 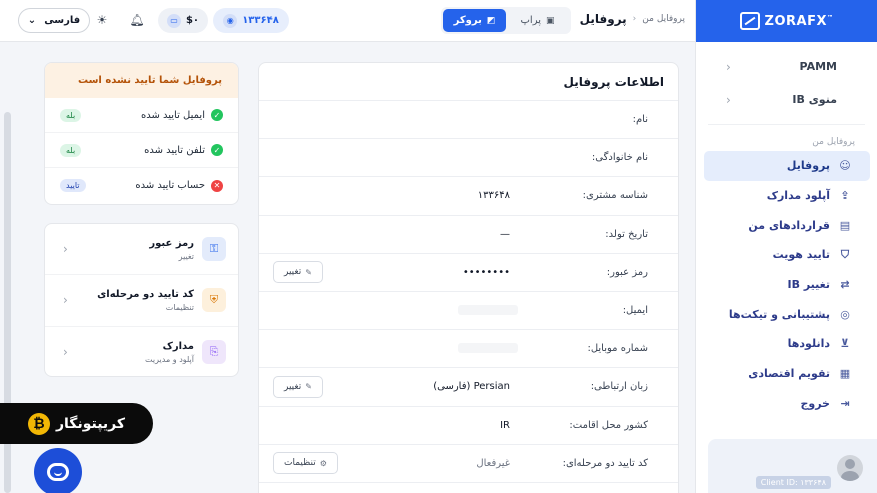 I want to click on user-circle-icon: ☺, so click(x=845, y=166).